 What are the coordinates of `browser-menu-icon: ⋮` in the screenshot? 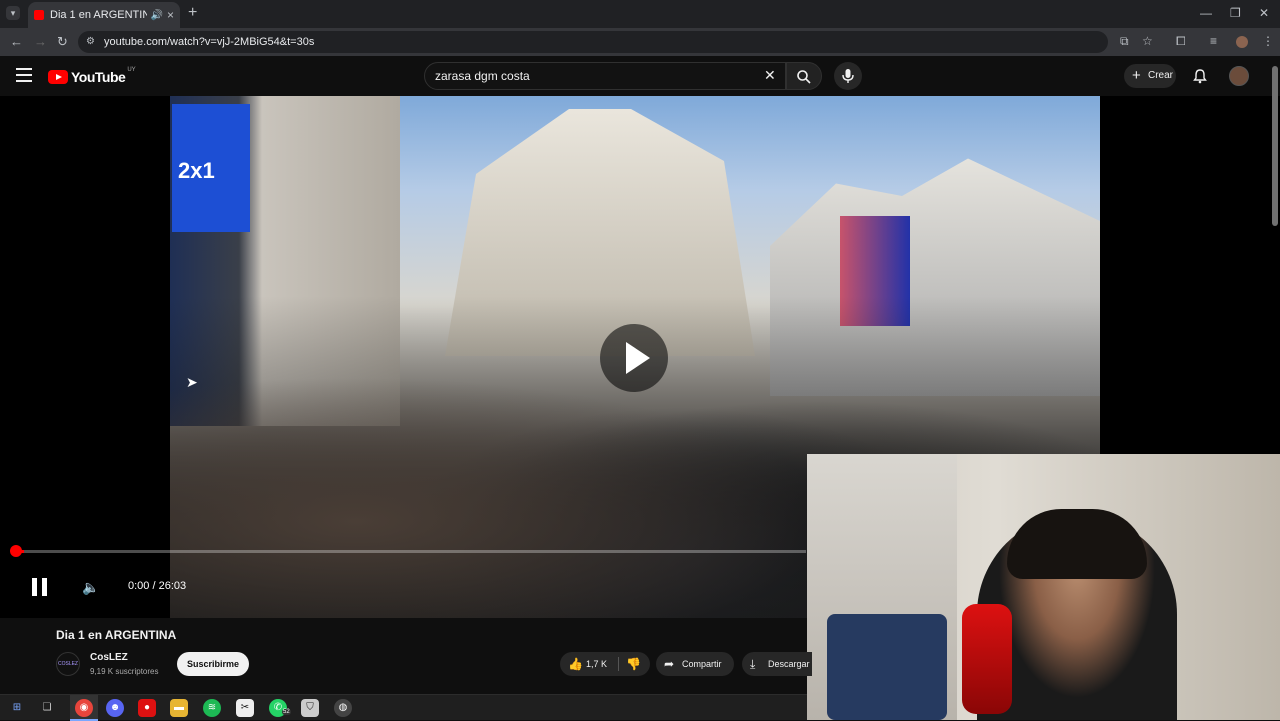 It's located at (1268, 41).